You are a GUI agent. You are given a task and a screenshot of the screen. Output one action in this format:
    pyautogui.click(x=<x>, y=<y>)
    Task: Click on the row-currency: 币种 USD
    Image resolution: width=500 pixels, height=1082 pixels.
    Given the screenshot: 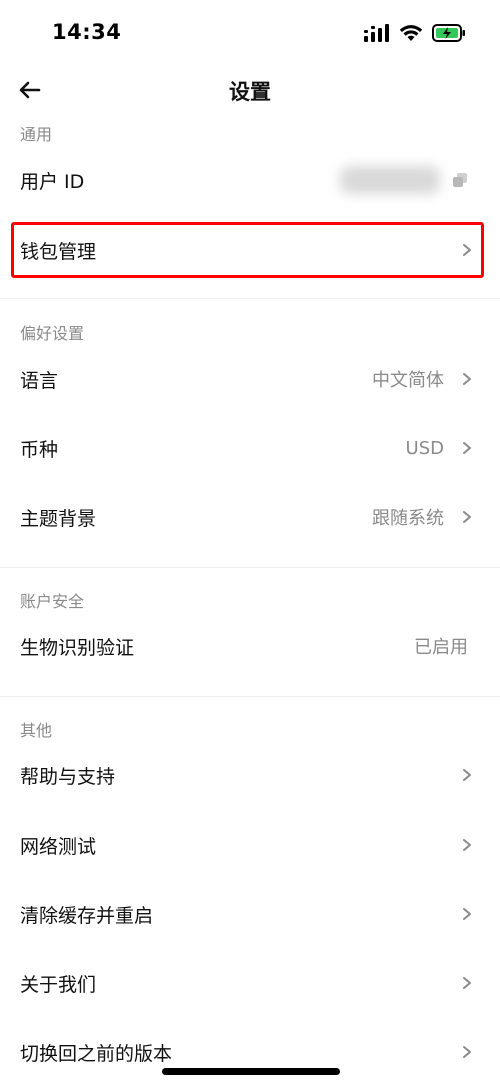 What is the action you would take?
    pyautogui.click(x=250, y=448)
    